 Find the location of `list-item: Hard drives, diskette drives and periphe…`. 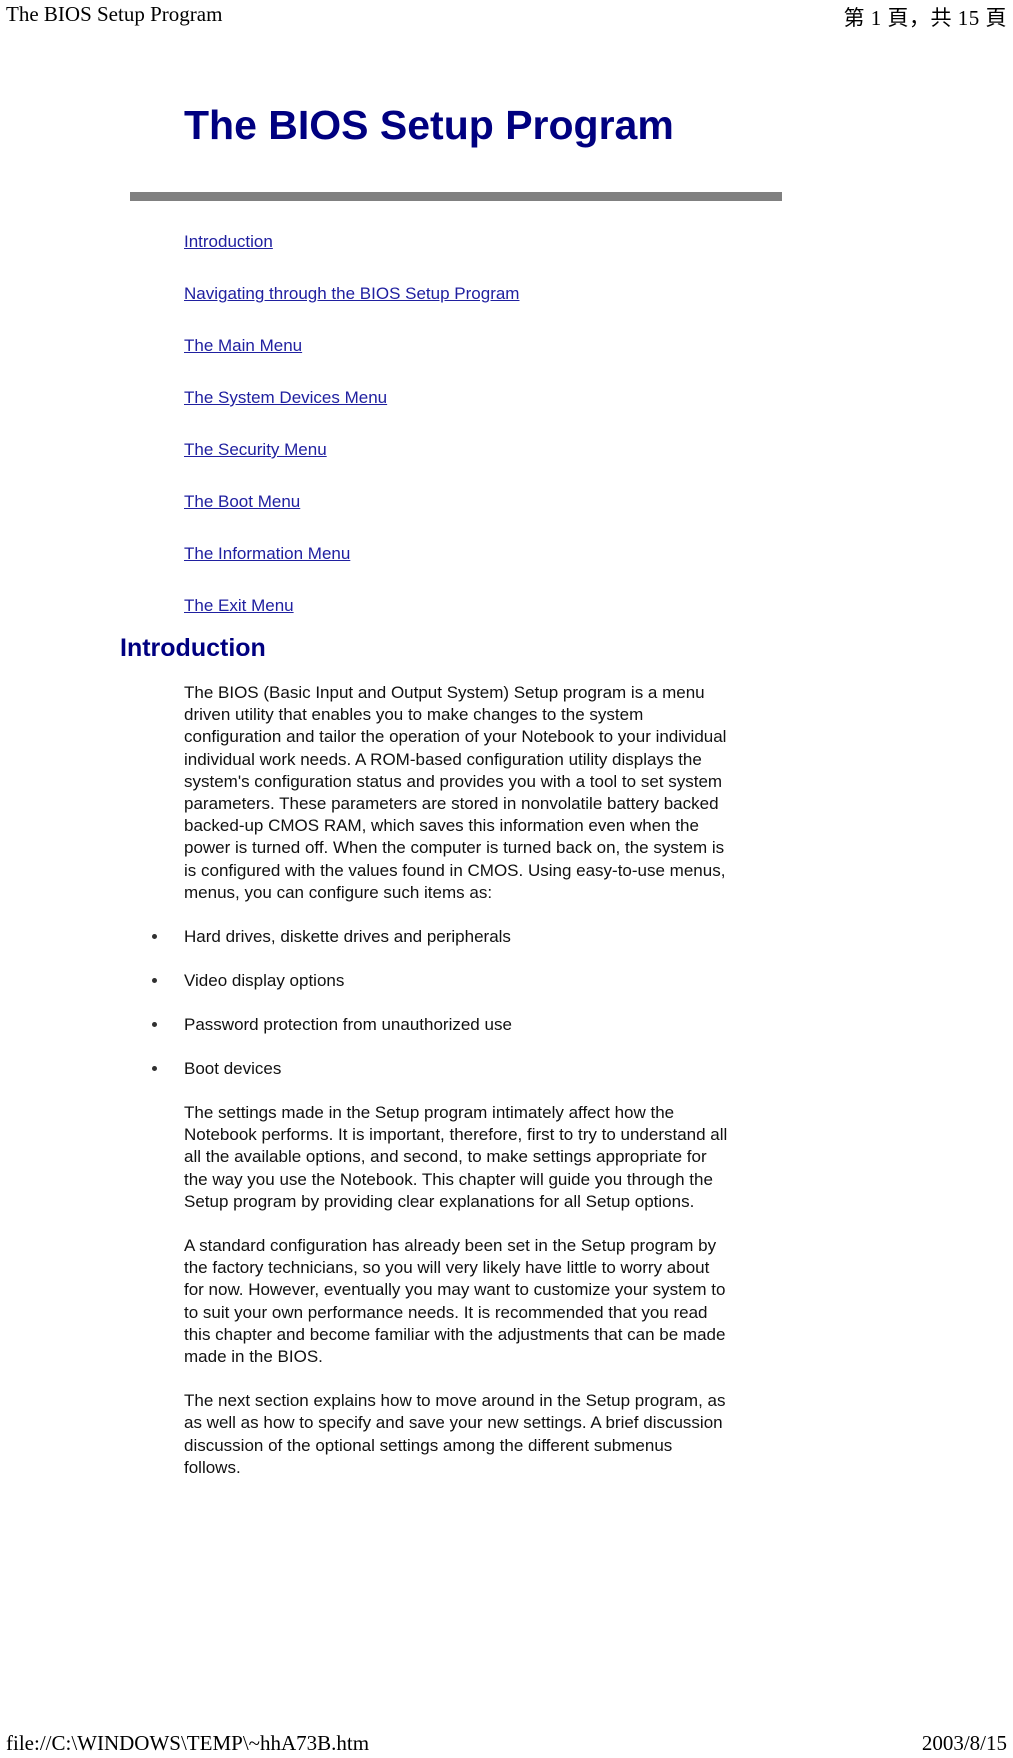

list-item: Hard drives, diskette drives and periphe… is located at coordinates (478, 937).